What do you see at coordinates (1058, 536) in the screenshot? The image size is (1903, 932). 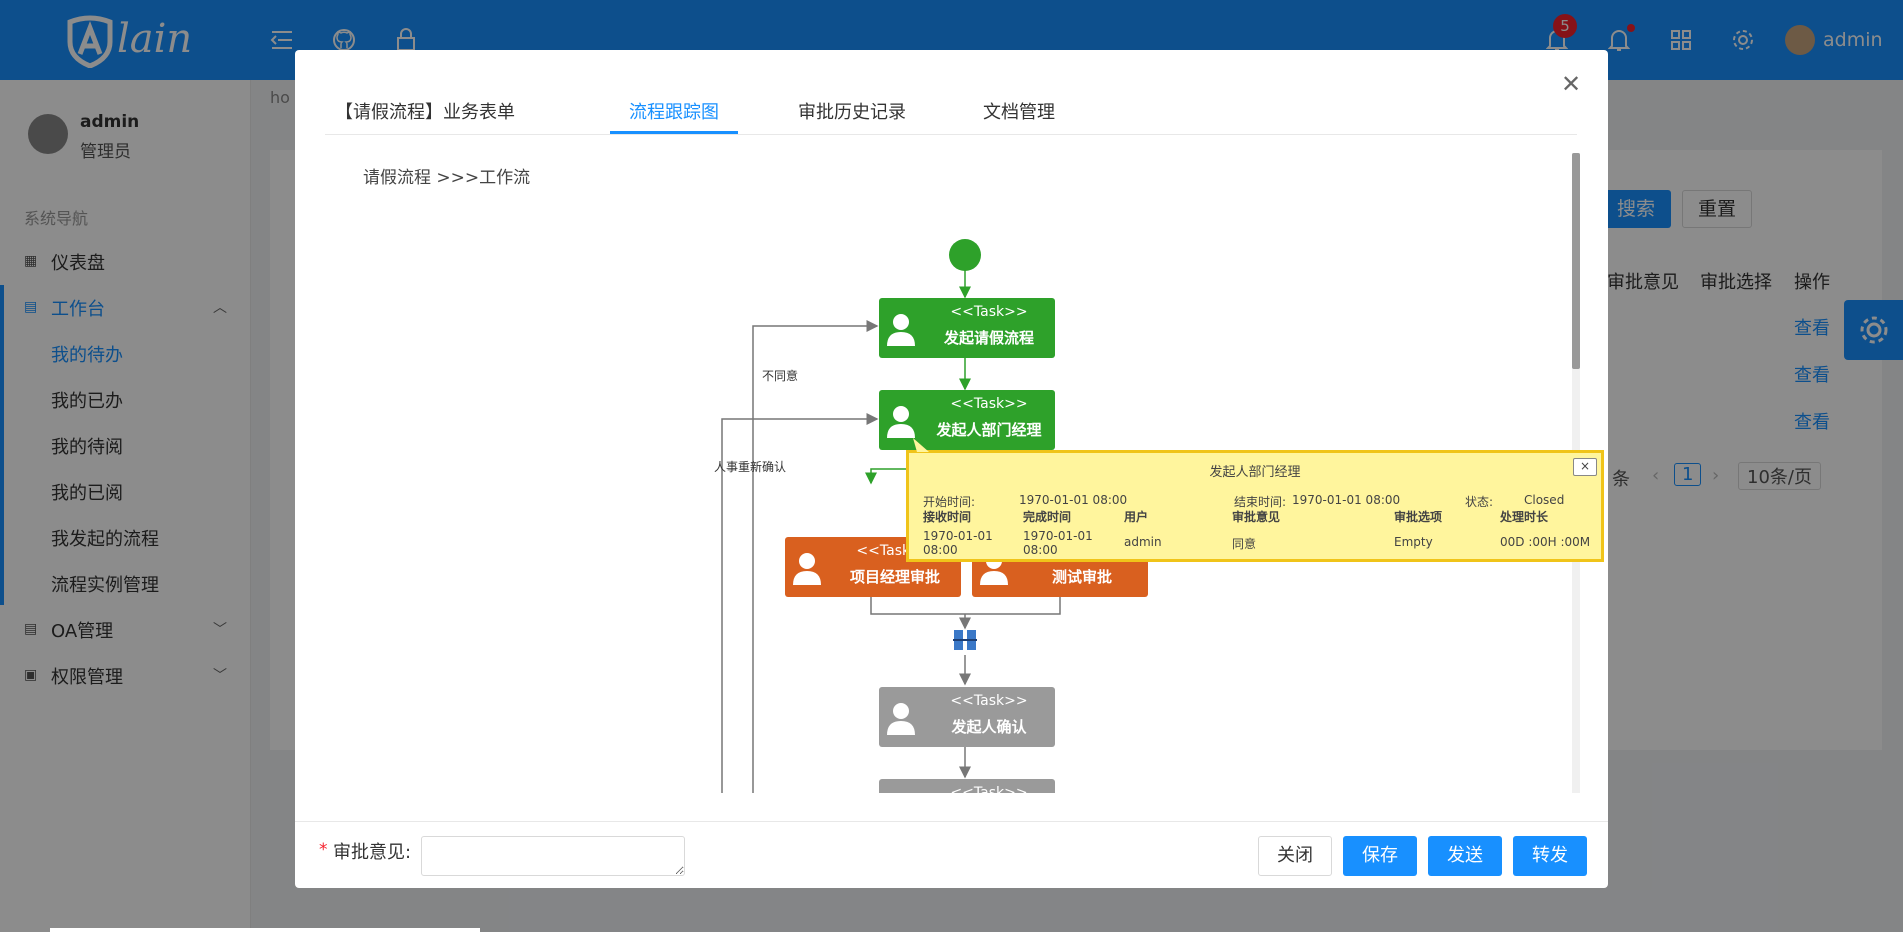 I see `finish-date: 1970-01-01` at bounding box center [1058, 536].